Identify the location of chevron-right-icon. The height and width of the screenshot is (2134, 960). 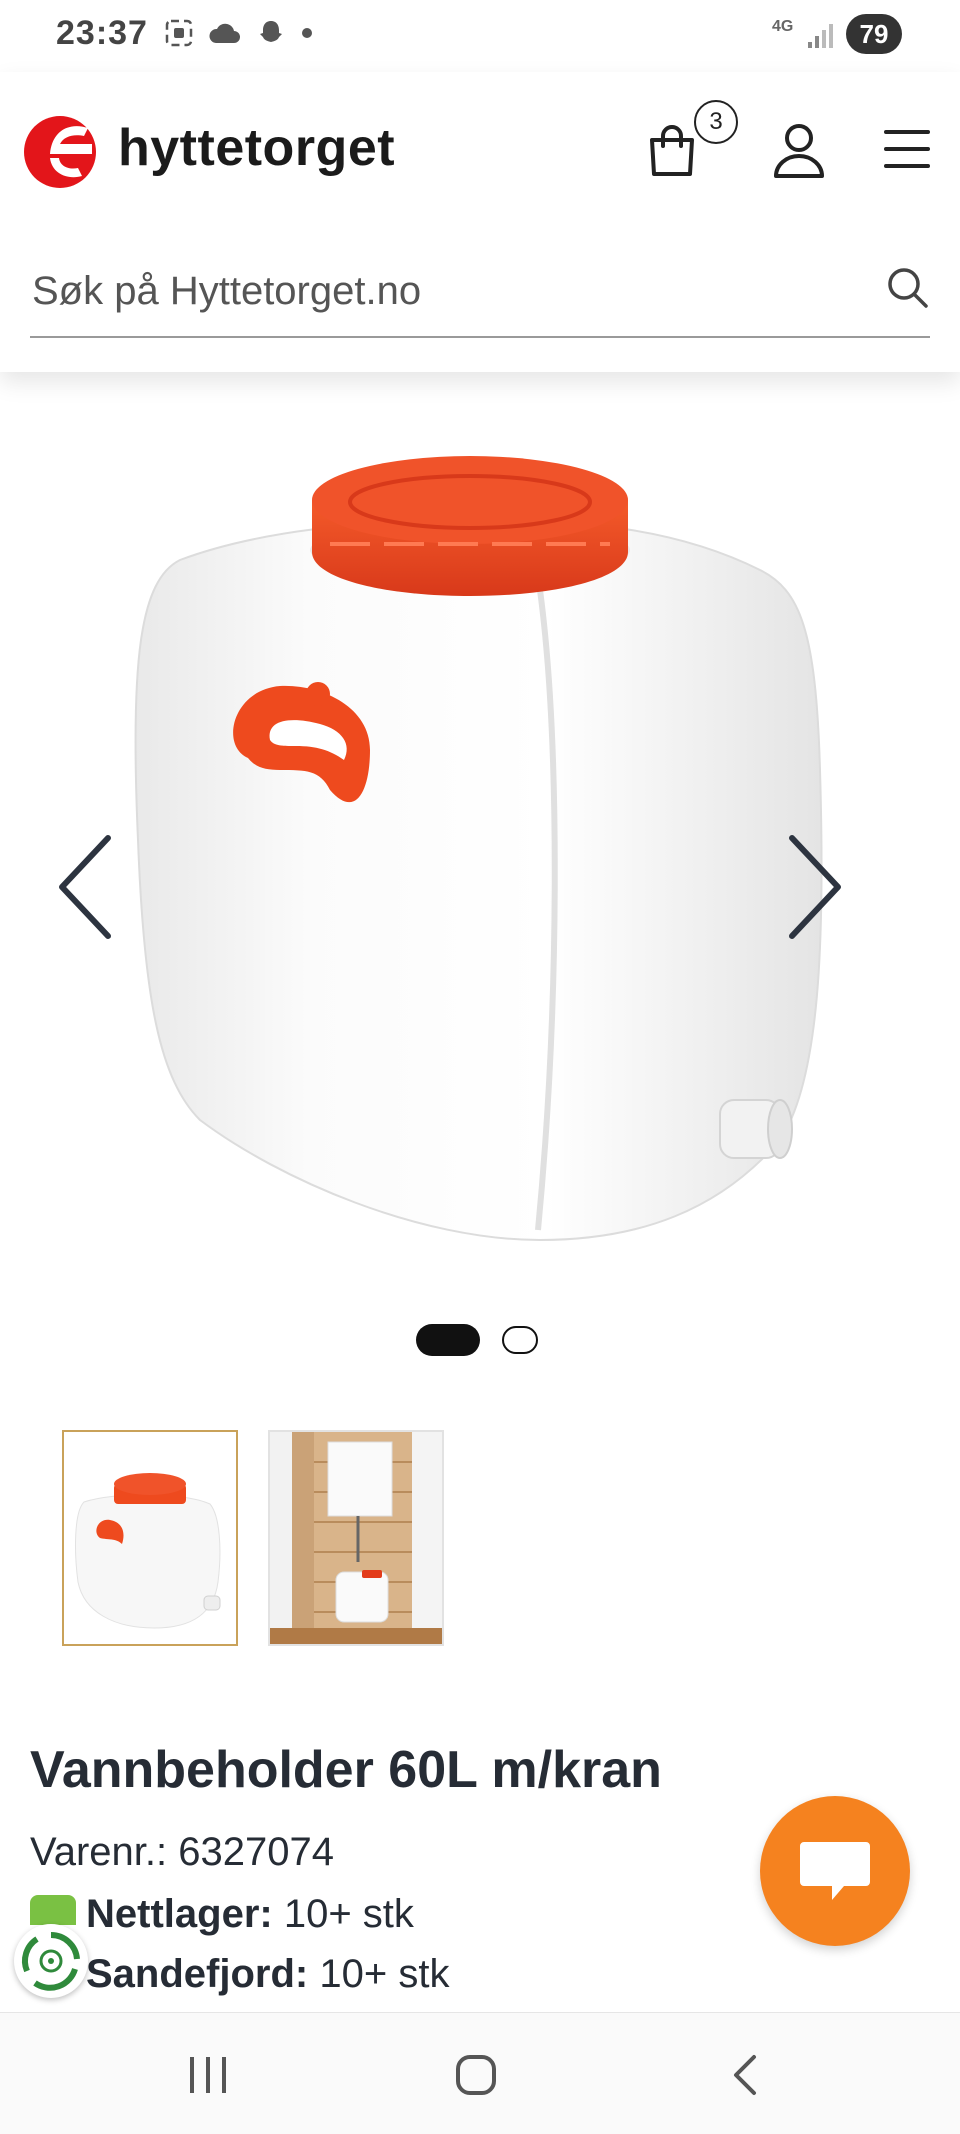
(813, 887).